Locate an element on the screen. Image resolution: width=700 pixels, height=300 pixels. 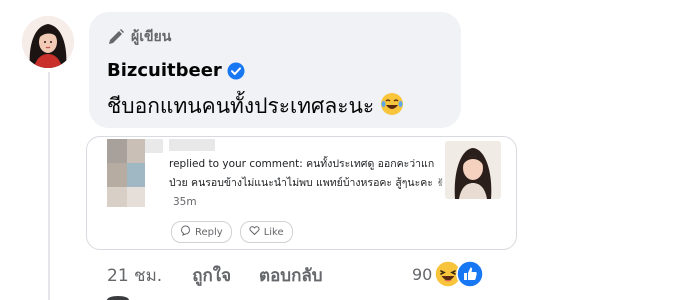
screenshot-reply-button: Reply is located at coordinates (201, 232).